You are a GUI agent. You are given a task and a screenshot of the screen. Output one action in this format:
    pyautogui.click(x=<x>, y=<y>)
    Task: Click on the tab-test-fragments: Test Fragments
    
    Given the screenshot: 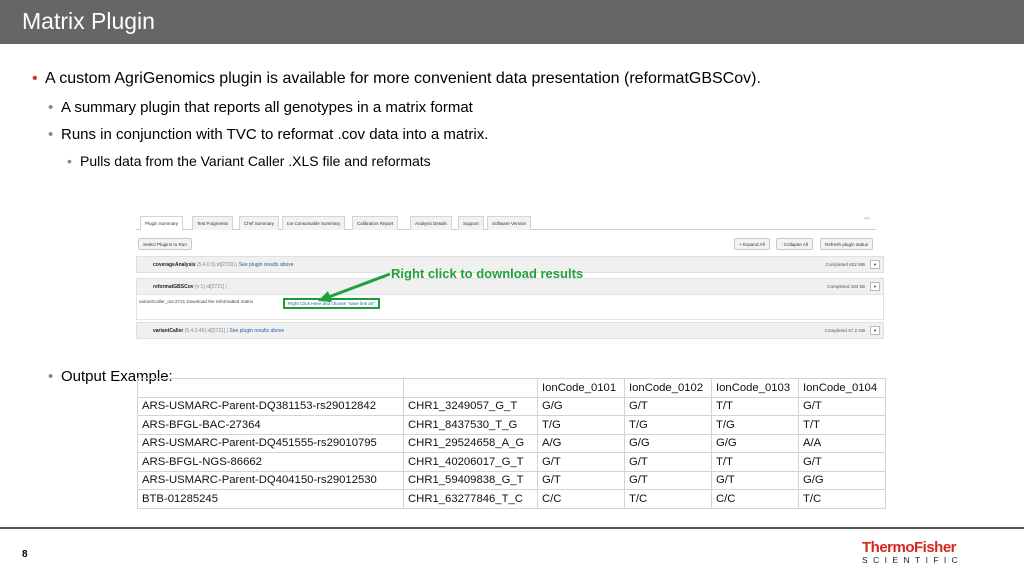 What is the action you would take?
    pyautogui.click(x=213, y=223)
    